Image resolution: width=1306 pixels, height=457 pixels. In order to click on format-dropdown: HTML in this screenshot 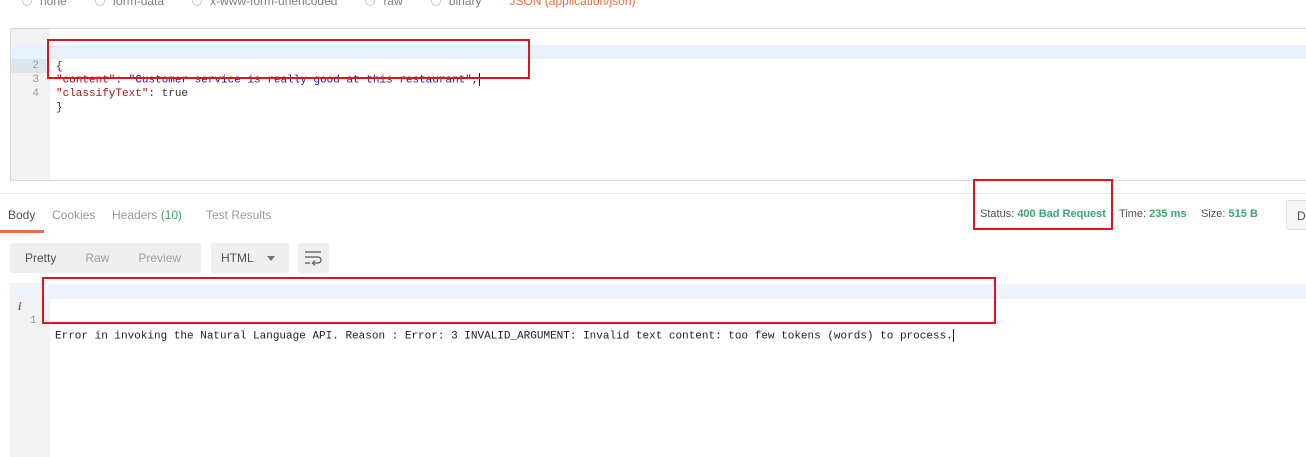, I will do `click(250, 258)`.